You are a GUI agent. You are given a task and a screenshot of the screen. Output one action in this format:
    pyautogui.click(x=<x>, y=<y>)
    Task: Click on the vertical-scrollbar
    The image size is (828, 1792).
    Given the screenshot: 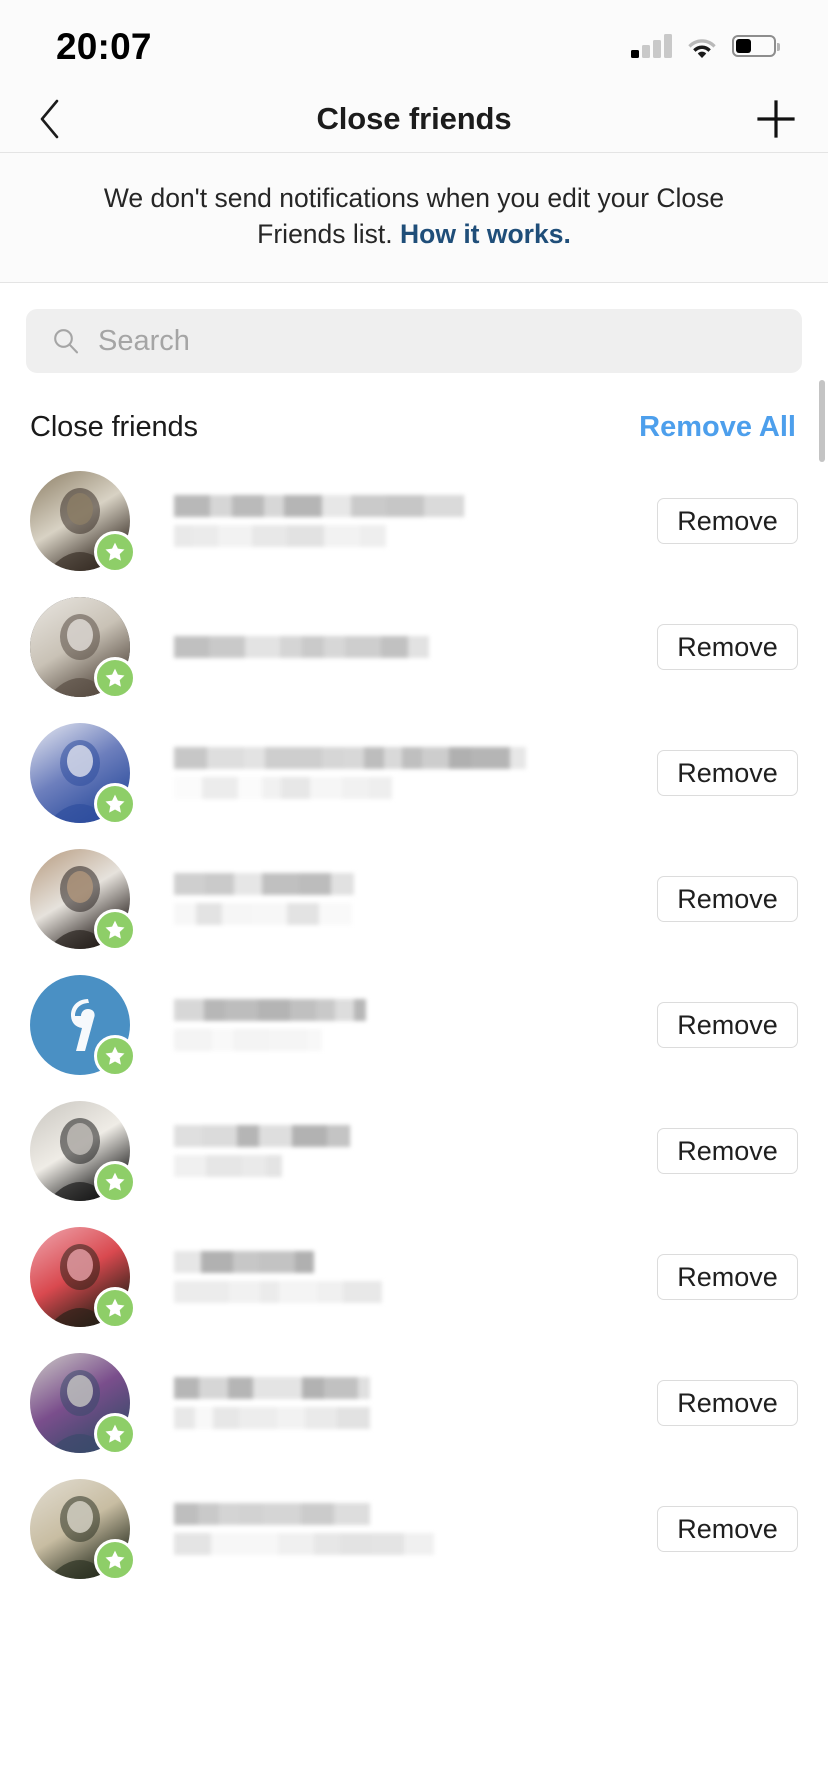 What is the action you would take?
    pyautogui.click(x=822, y=421)
    